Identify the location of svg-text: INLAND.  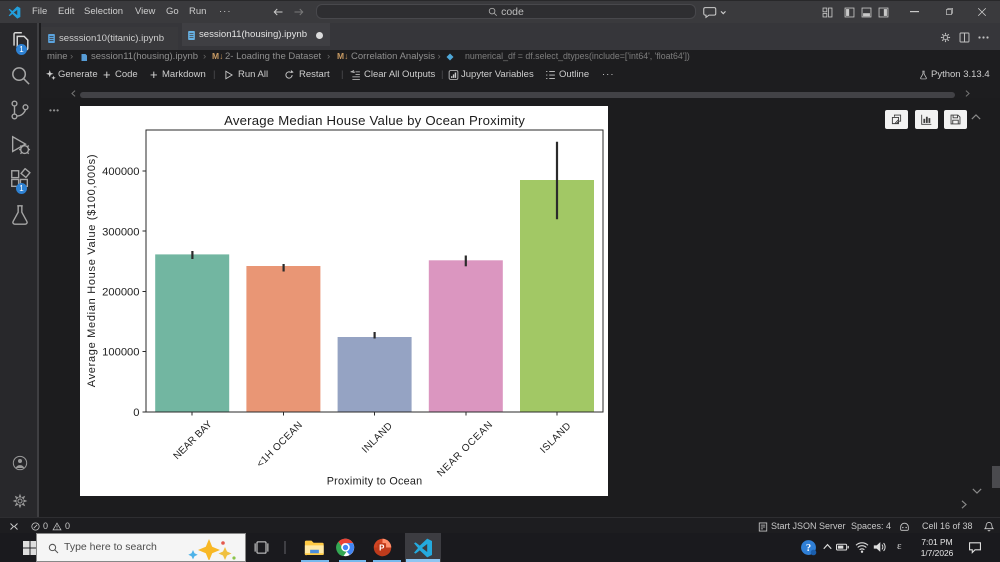
(377, 438).